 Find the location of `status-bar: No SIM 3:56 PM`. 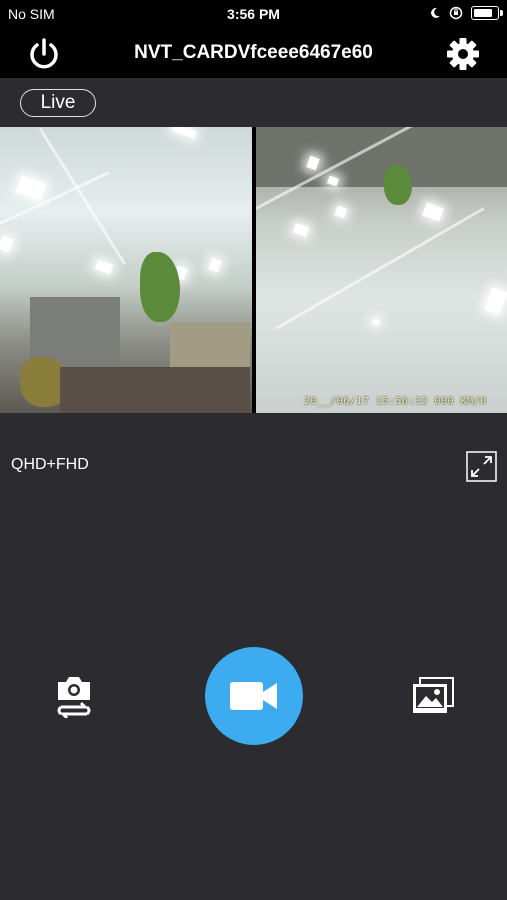

status-bar: No SIM 3:56 PM is located at coordinates (253, 15).